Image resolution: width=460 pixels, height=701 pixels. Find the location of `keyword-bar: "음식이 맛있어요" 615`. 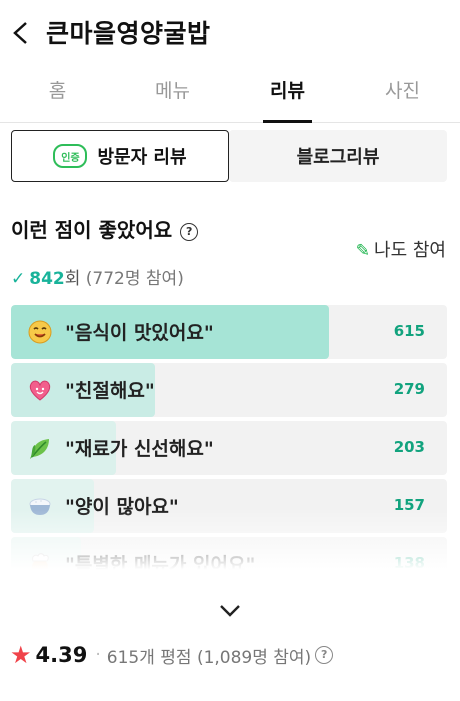

keyword-bar: "음식이 맛있어요" 615 is located at coordinates (229, 332).